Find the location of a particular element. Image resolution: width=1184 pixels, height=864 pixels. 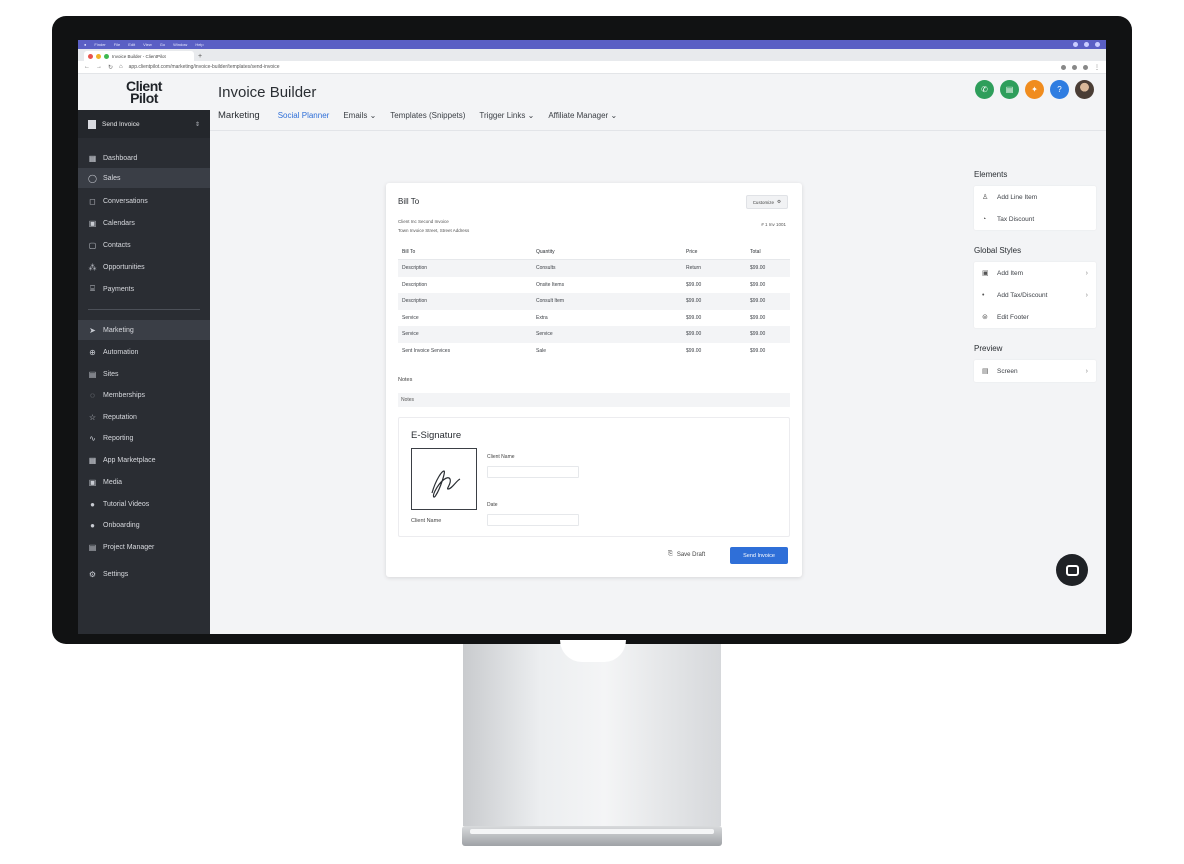

os-menu-go: Go is located at coordinates (162, 44).